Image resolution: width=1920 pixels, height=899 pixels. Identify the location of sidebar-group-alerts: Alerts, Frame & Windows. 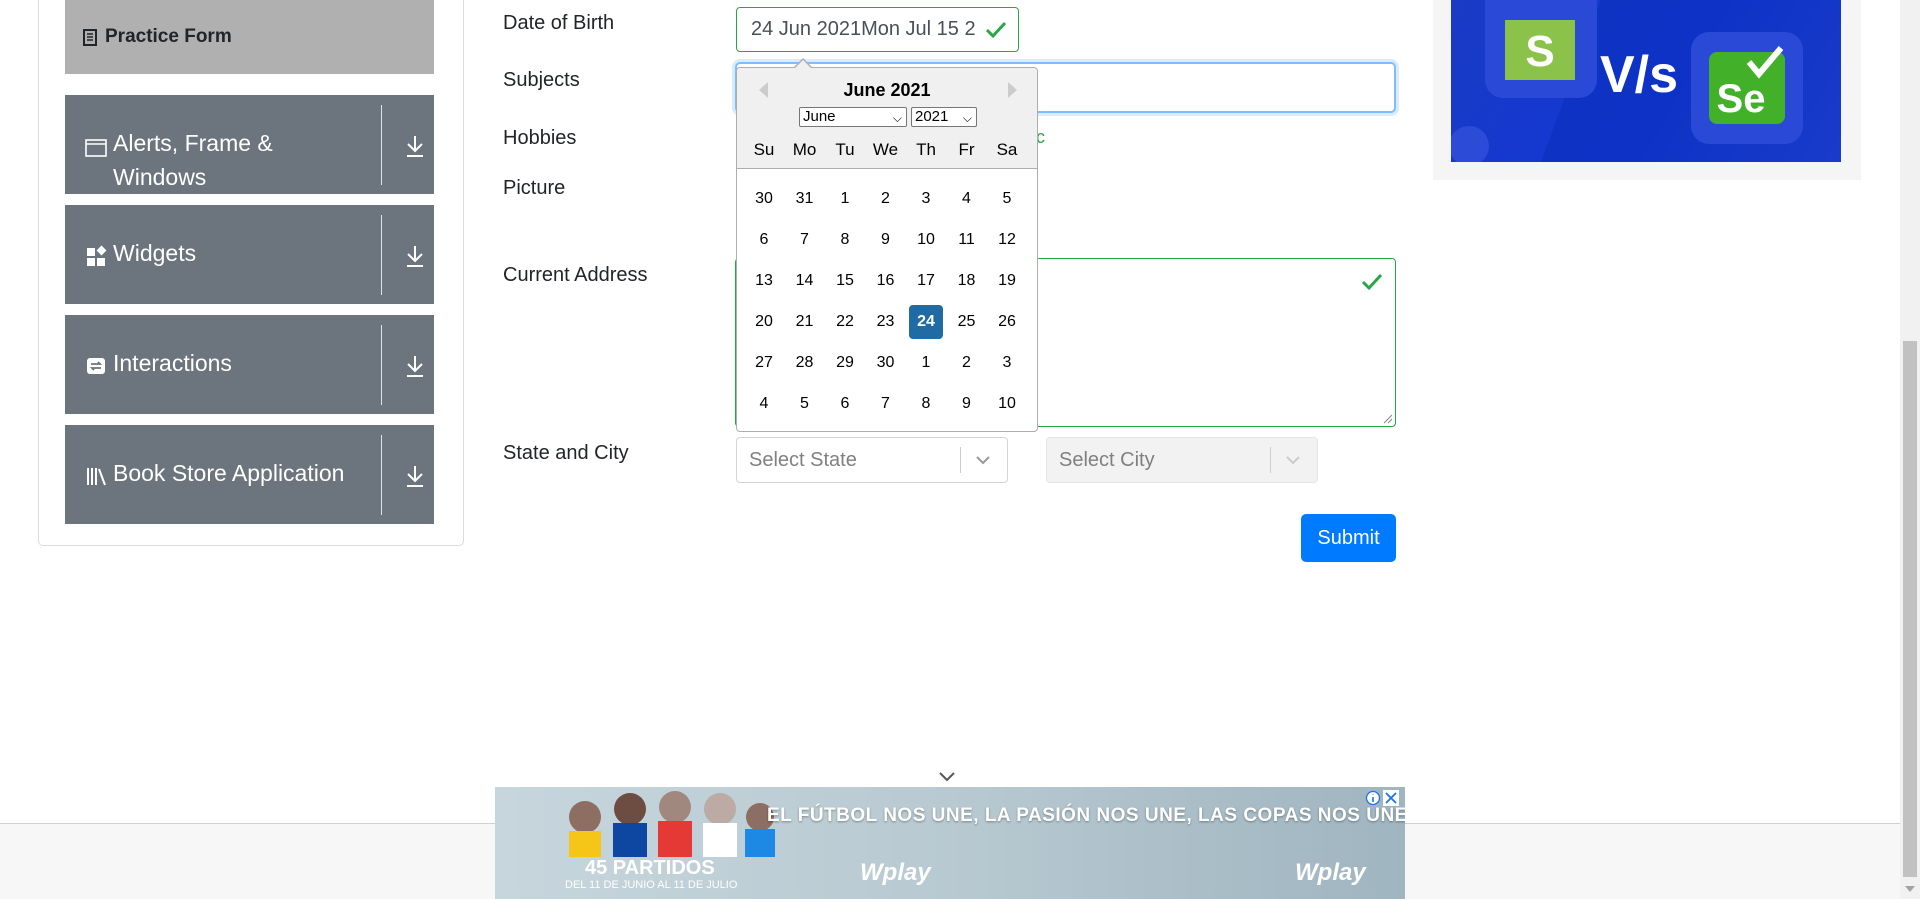
(249, 144).